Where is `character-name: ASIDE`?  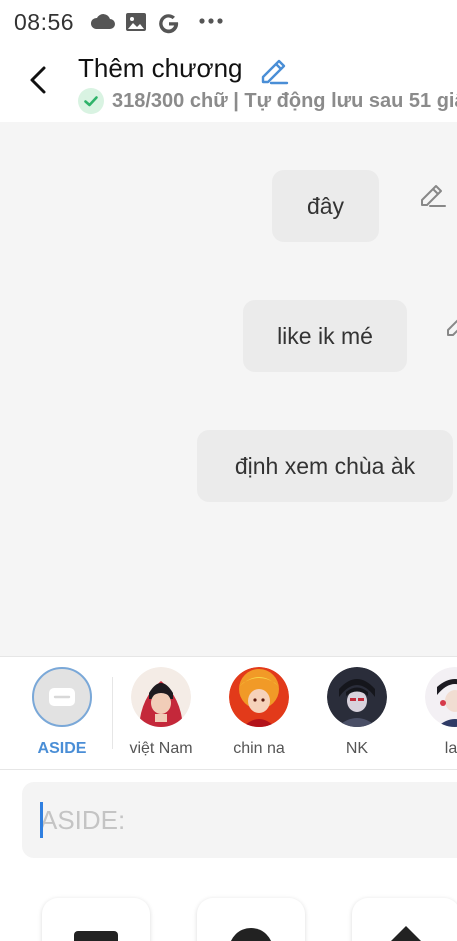 character-name: ASIDE is located at coordinates (62, 748).